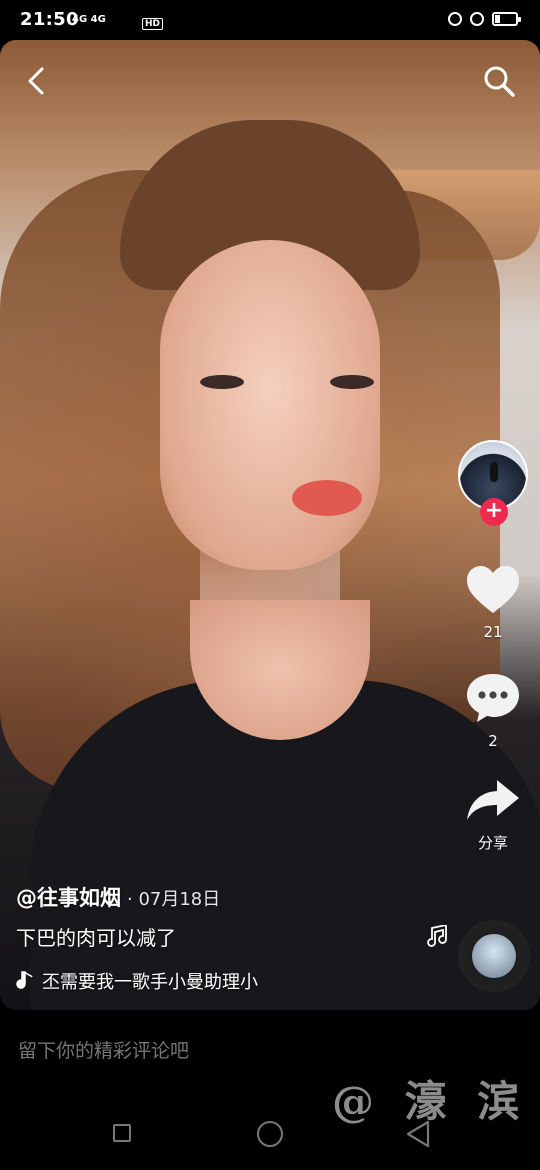  Describe the element at coordinates (122, 1133) in the screenshot. I see `recent-apps-button` at that location.